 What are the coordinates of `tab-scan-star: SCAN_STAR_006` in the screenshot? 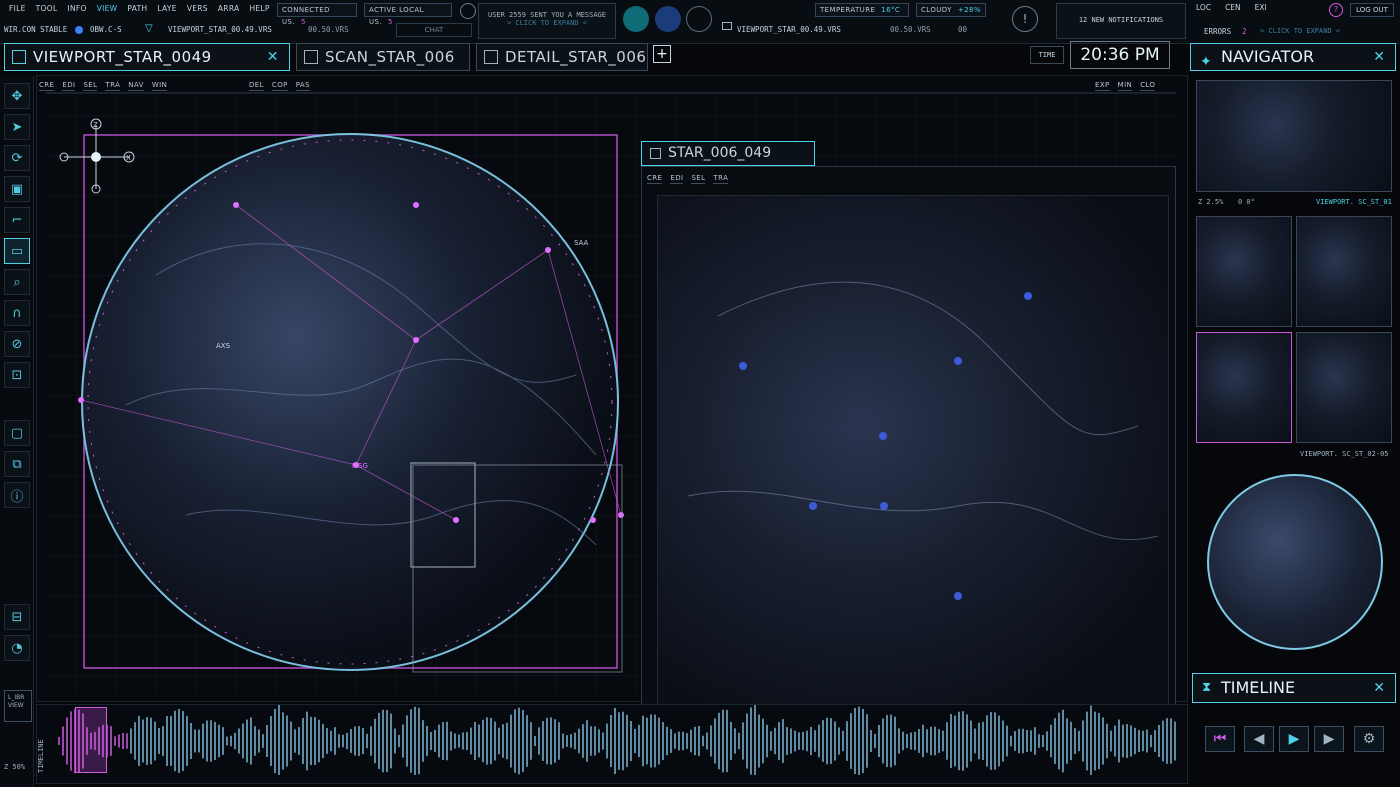 It's located at (383, 57).